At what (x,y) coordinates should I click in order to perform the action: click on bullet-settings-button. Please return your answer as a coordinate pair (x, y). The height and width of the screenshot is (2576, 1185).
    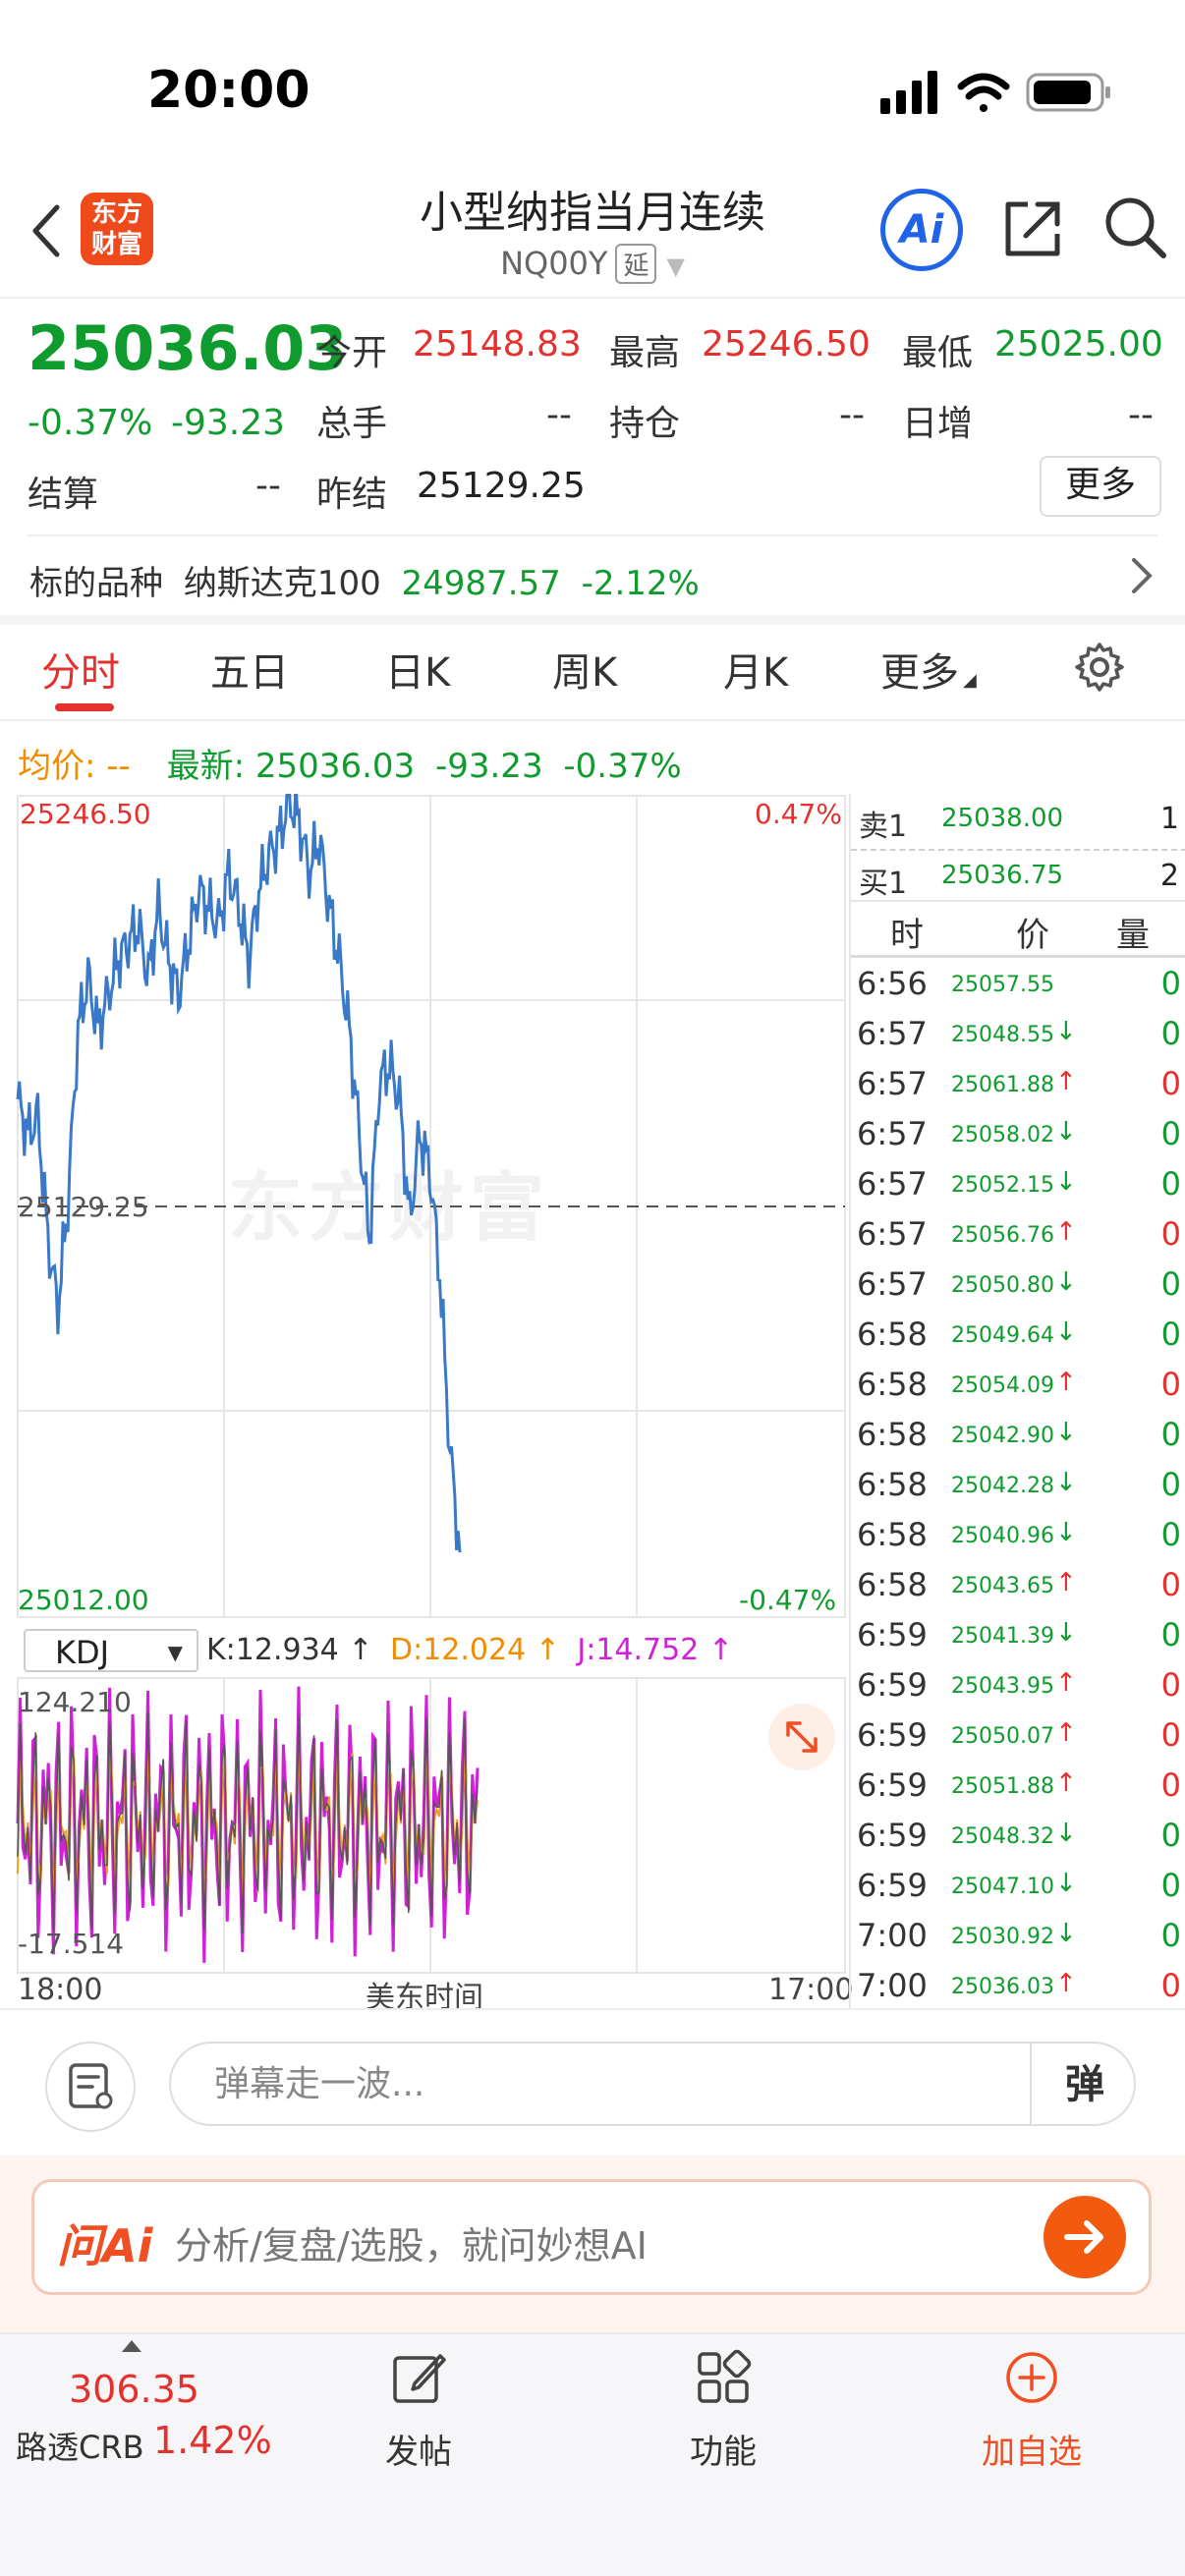
    Looking at the image, I should click on (91, 2087).